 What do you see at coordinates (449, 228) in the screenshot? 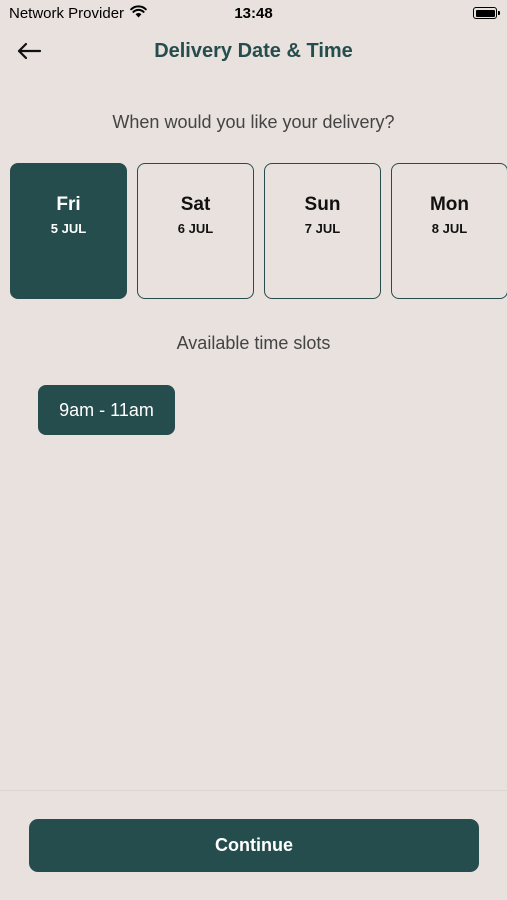
I see `date-date: 8 JUL` at bounding box center [449, 228].